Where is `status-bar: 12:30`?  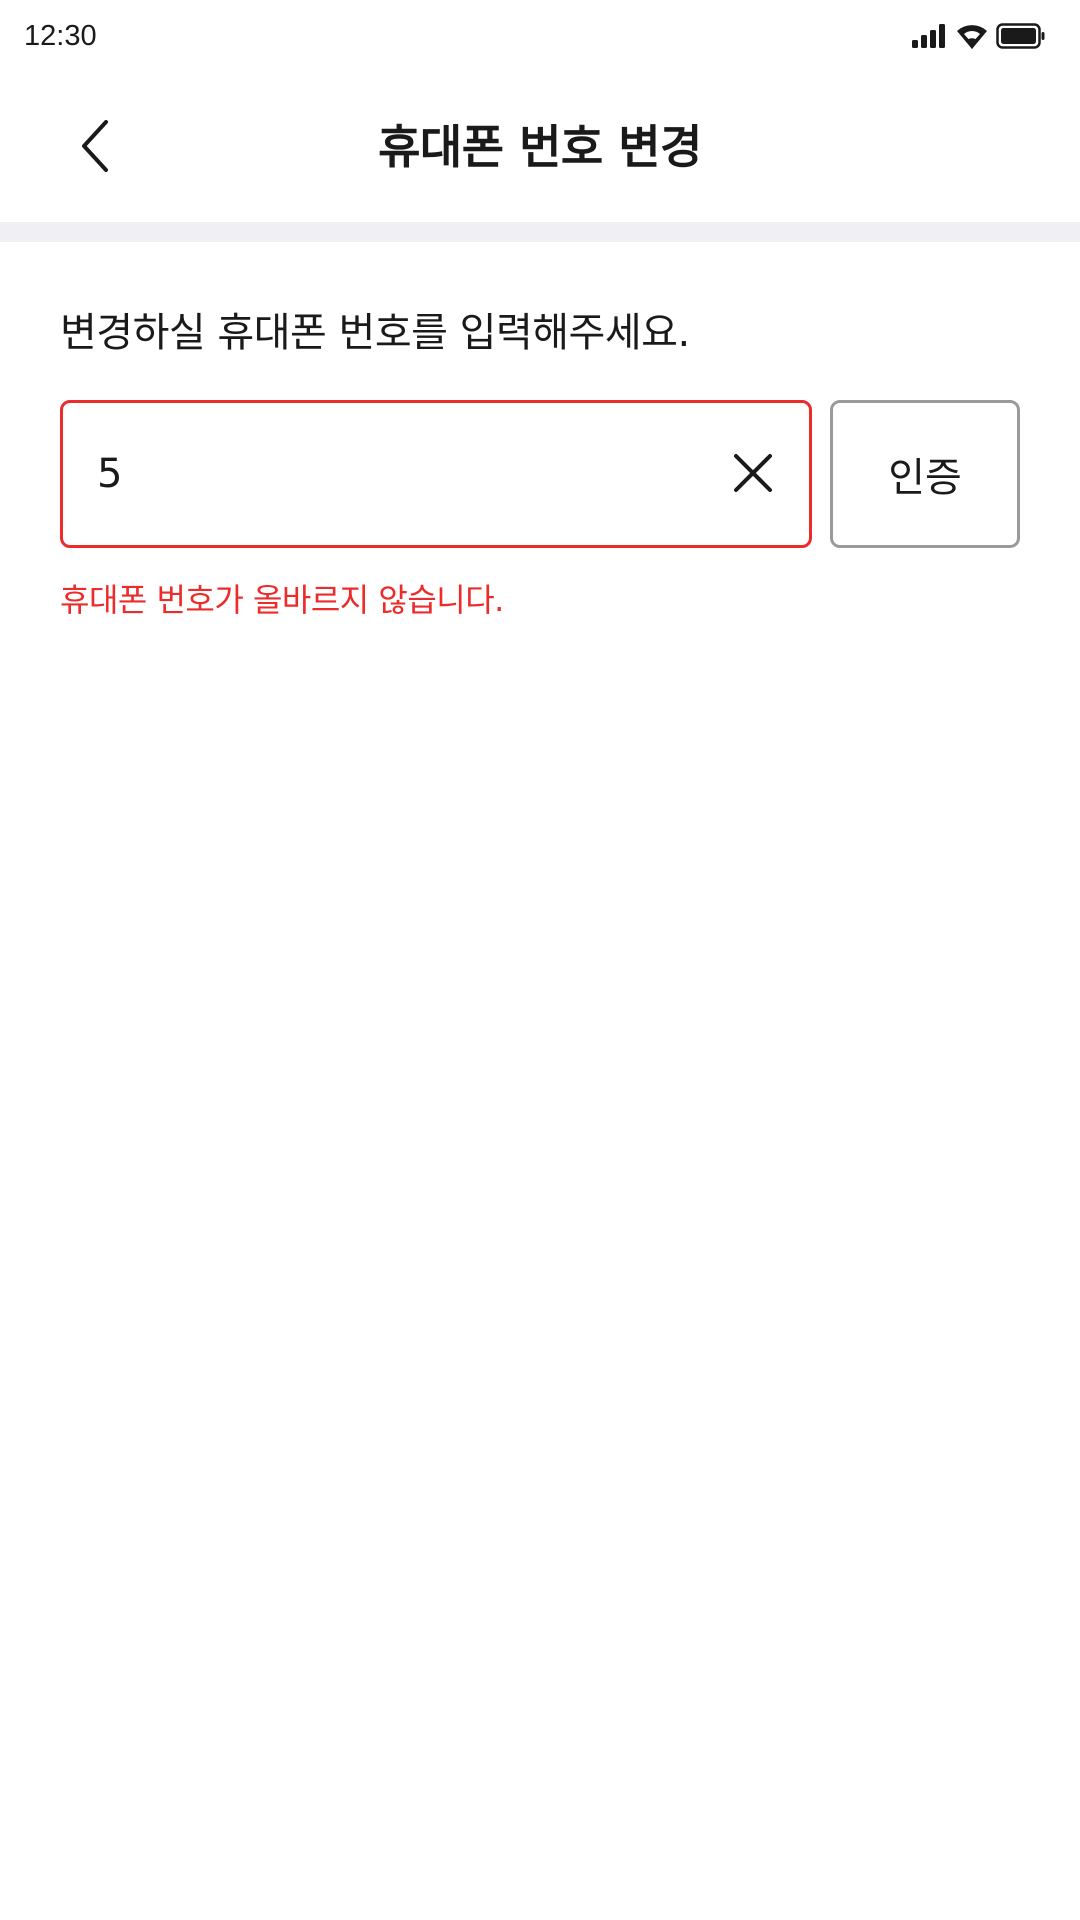 status-bar: 12:30 is located at coordinates (540, 36).